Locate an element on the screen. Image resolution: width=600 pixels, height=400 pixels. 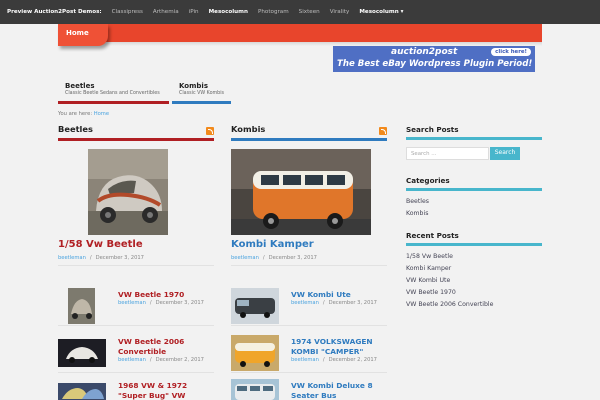
featured-kombi-image is located at coordinates (301, 192).